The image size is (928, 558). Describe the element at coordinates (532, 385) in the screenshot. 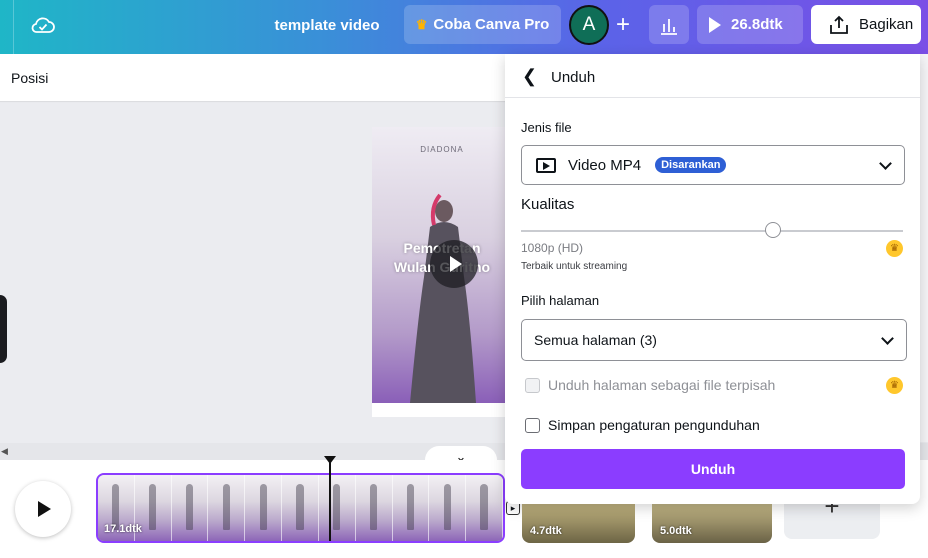

I see `separate-files-checkbox` at that location.